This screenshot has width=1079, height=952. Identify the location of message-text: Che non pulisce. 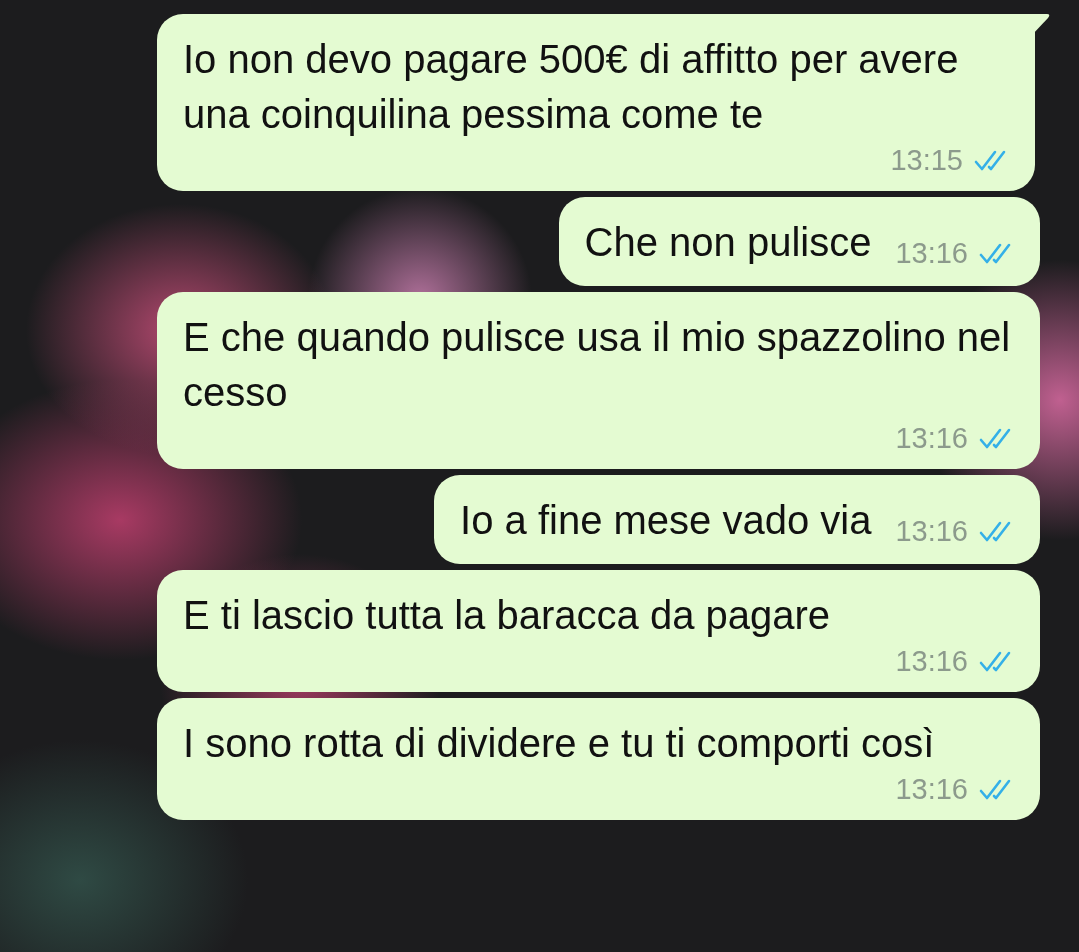
(728, 242).